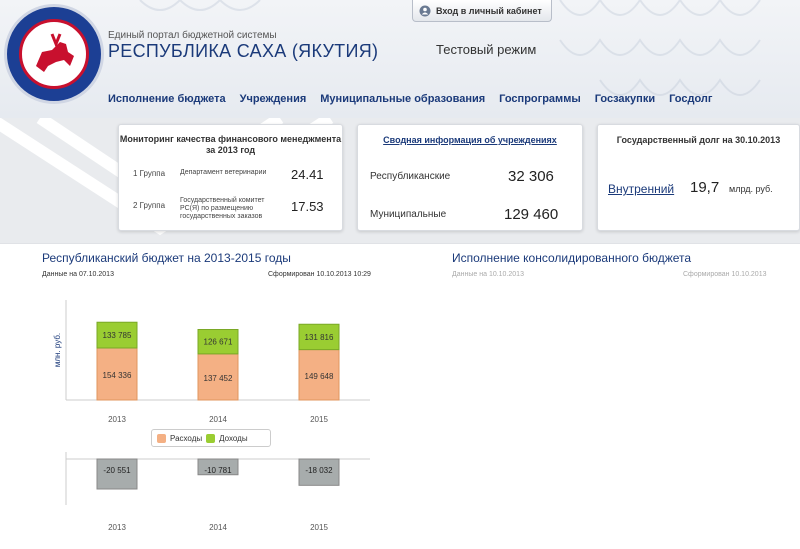  I want to click on expenses-label: 154 336, so click(117, 375).